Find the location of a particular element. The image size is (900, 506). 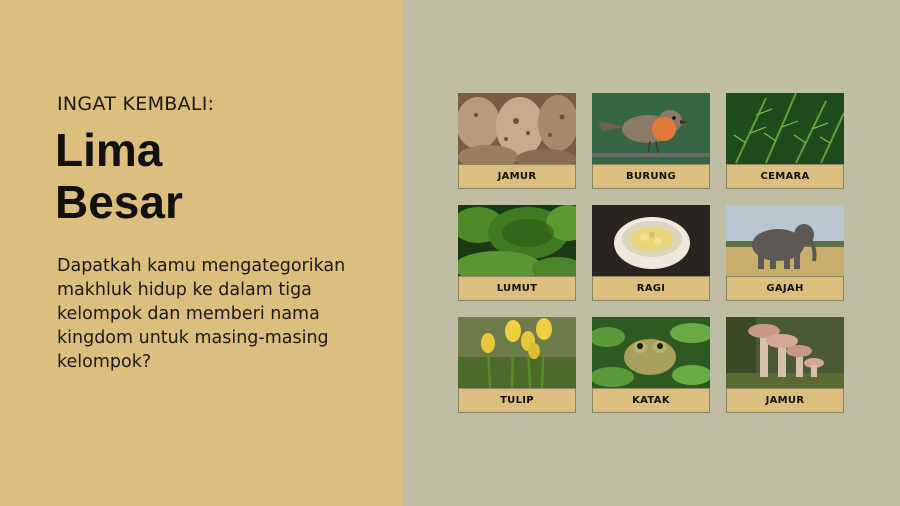

card-jamur-1: JAMUR is located at coordinates (517, 141).